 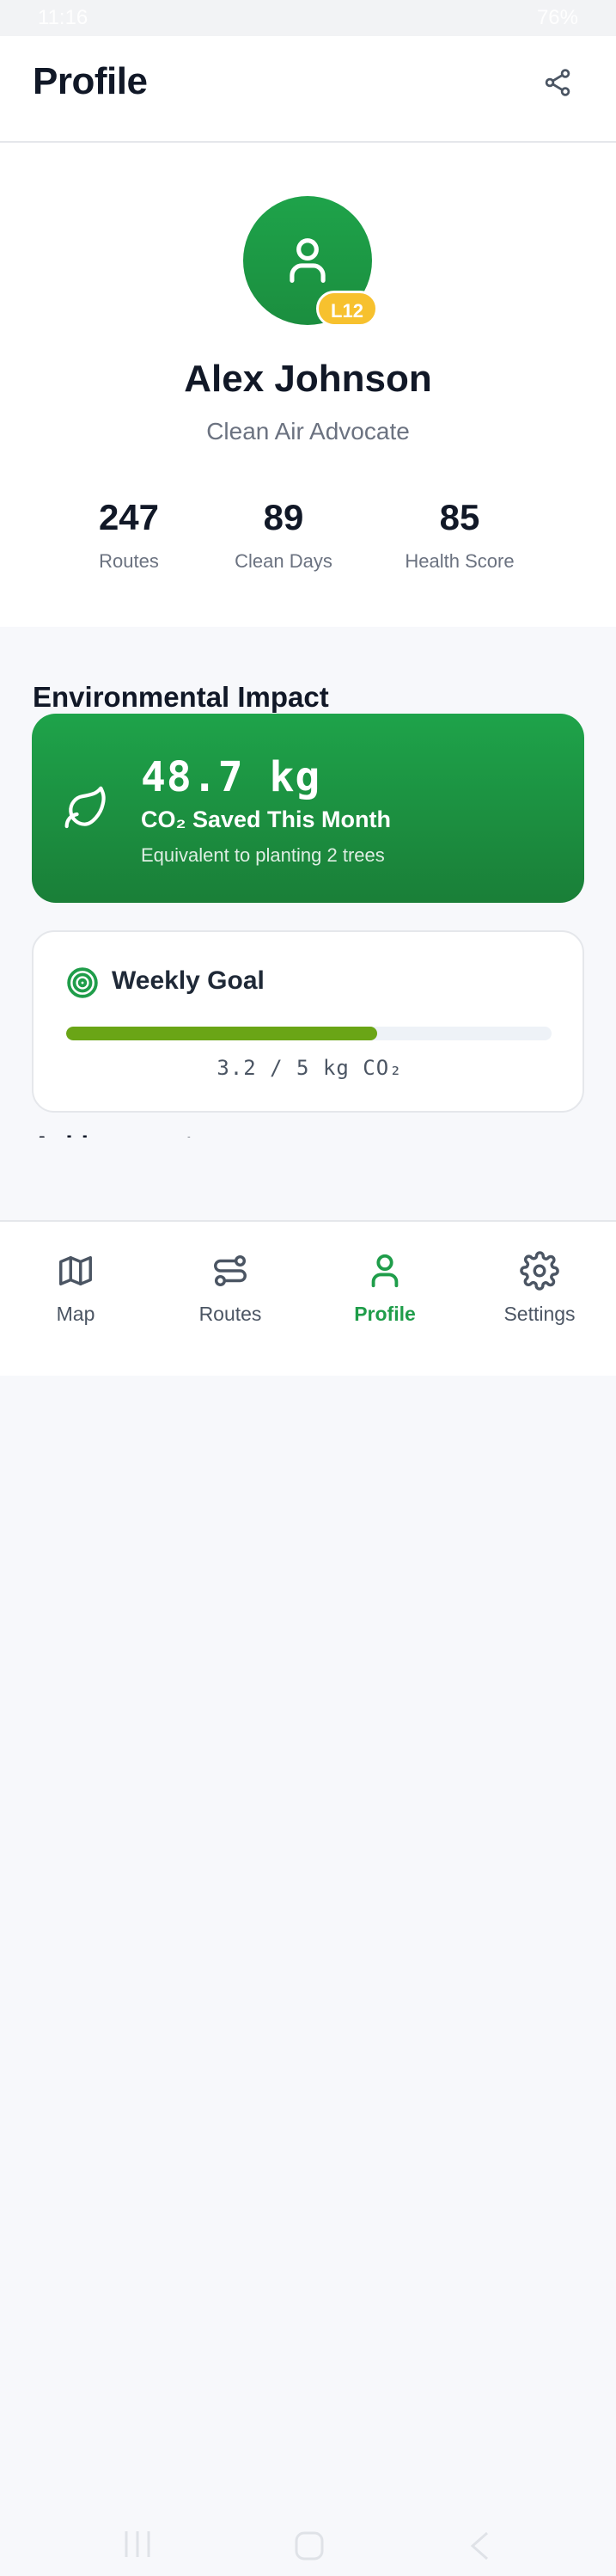 I want to click on stat-clean-days: 89 Clean Days, so click(x=283, y=534).